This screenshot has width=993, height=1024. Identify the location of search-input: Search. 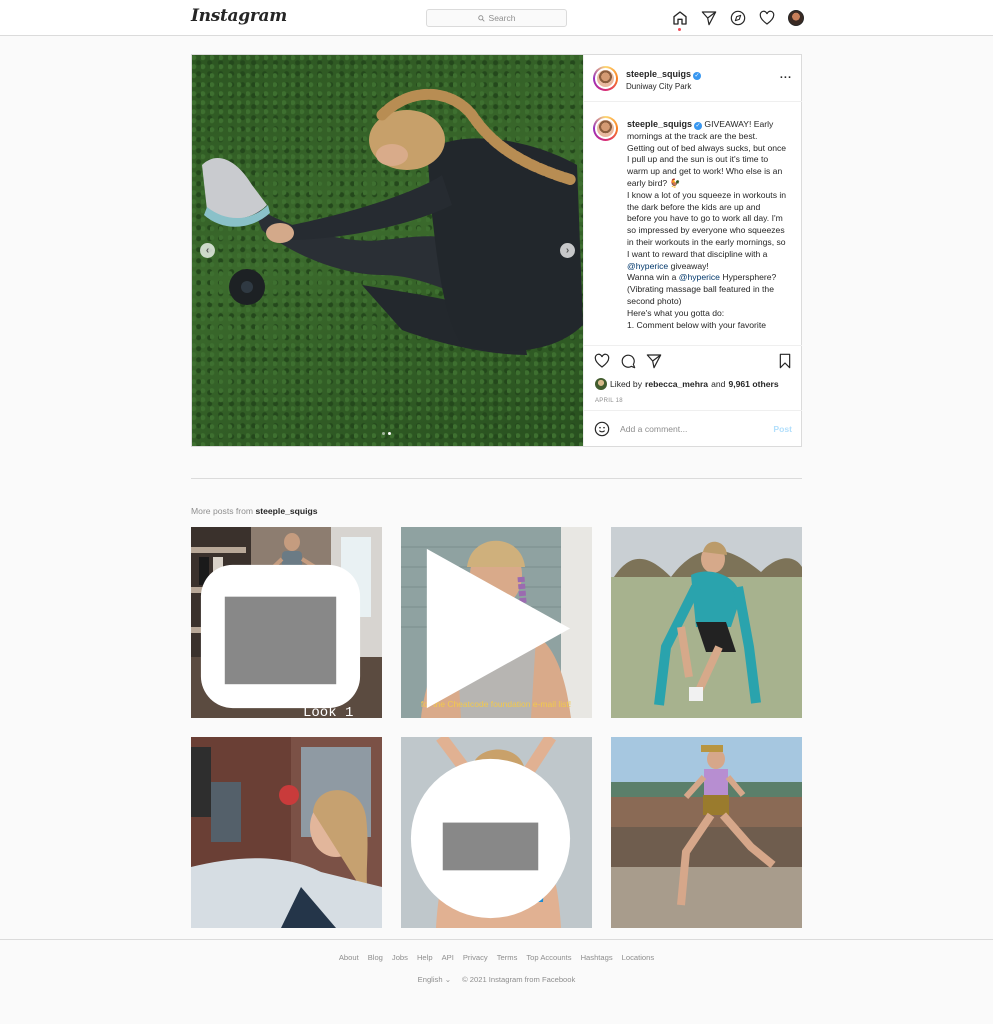
(496, 18).